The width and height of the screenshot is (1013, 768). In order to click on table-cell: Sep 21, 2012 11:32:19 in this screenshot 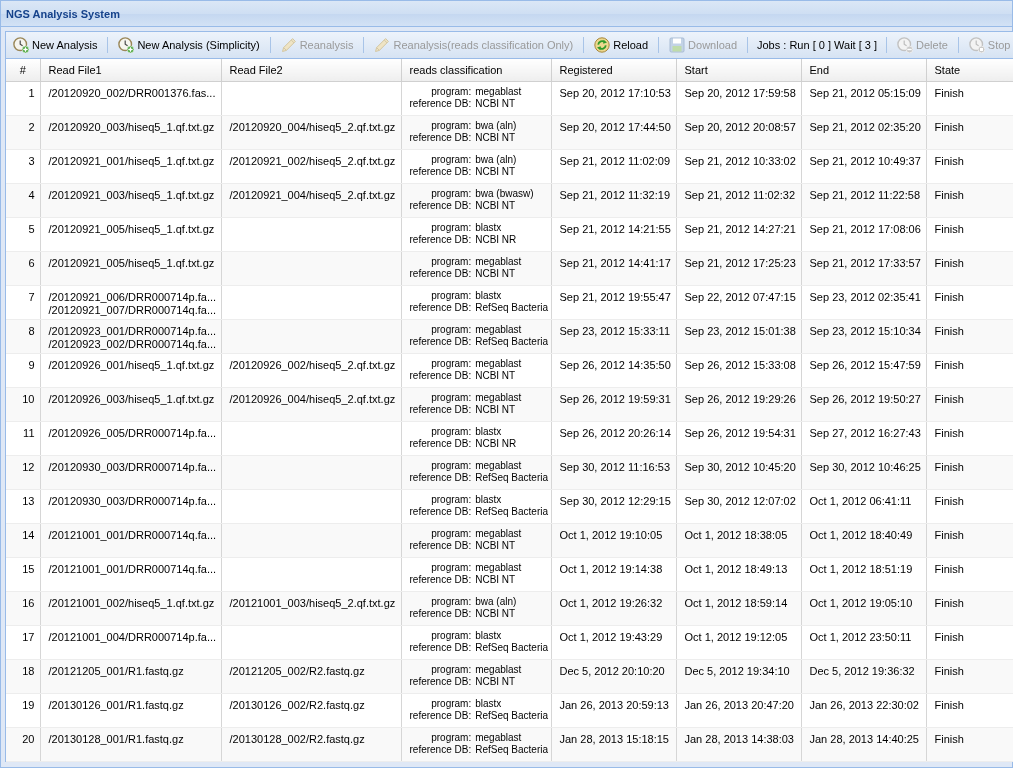, I will do `click(613, 200)`.